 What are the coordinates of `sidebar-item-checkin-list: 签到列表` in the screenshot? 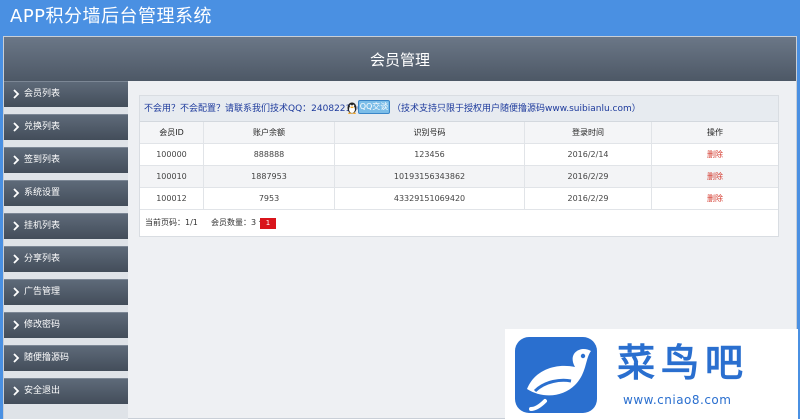 It's located at (66, 160).